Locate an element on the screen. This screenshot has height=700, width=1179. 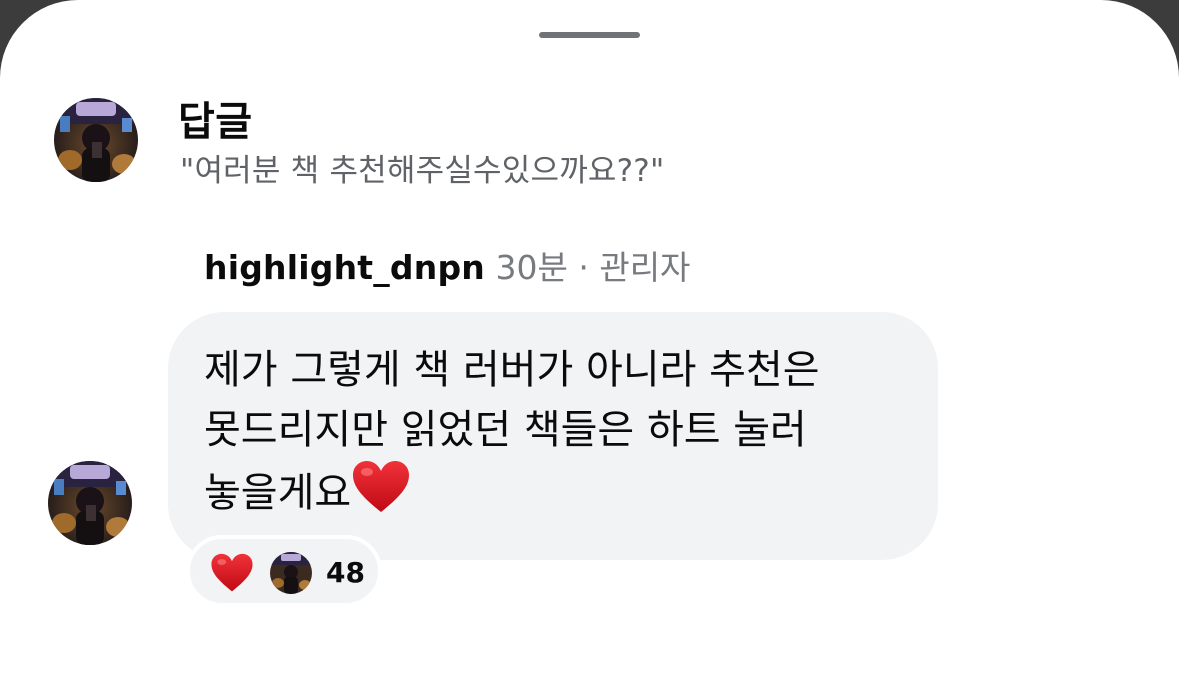
reply-username: highlight_dnpn is located at coordinates (344, 267).